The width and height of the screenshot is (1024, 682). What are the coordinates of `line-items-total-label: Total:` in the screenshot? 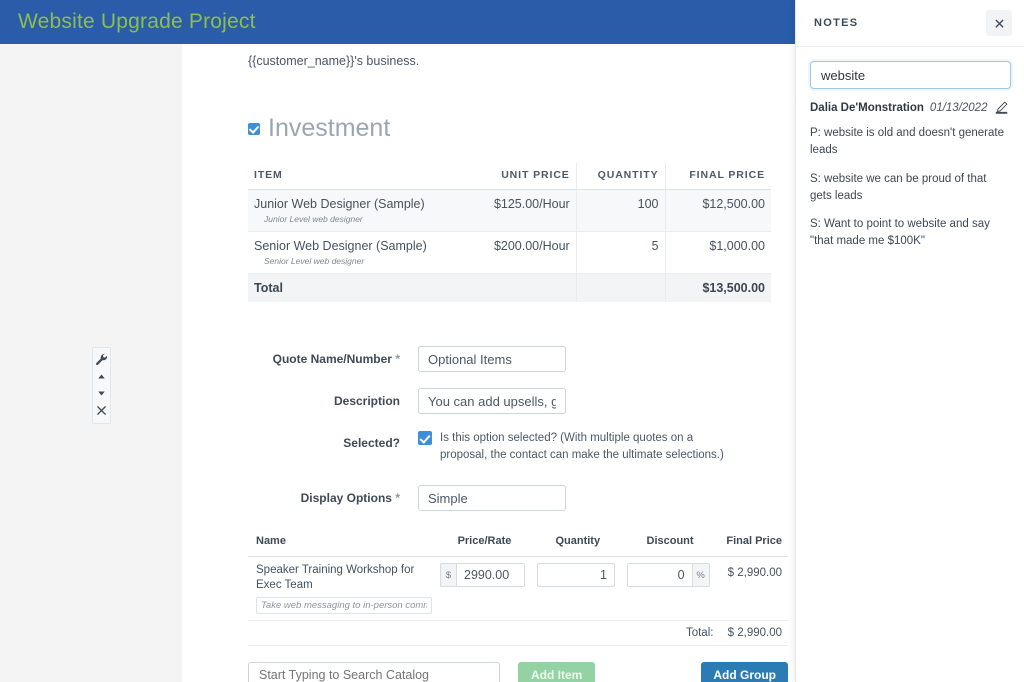 It's located at (670, 633).